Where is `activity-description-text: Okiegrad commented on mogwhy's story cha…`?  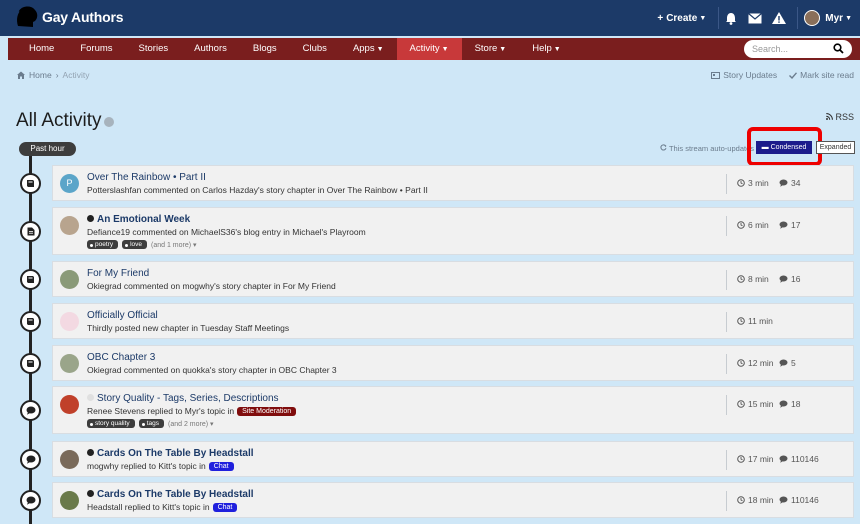 activity-description-text: Okiegrad commented on mogwhy's story cha… is located at coordinates (211, 286).